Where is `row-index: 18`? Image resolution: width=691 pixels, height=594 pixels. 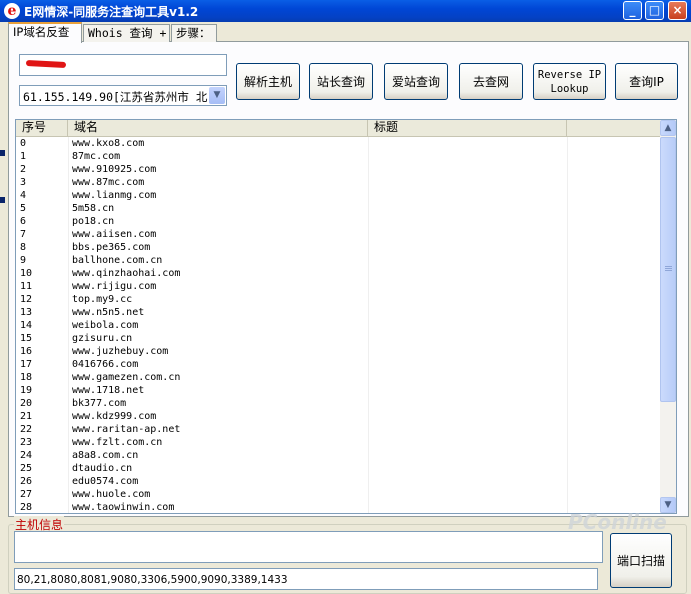
row-index: 18 is located at coordinates (26, 377).